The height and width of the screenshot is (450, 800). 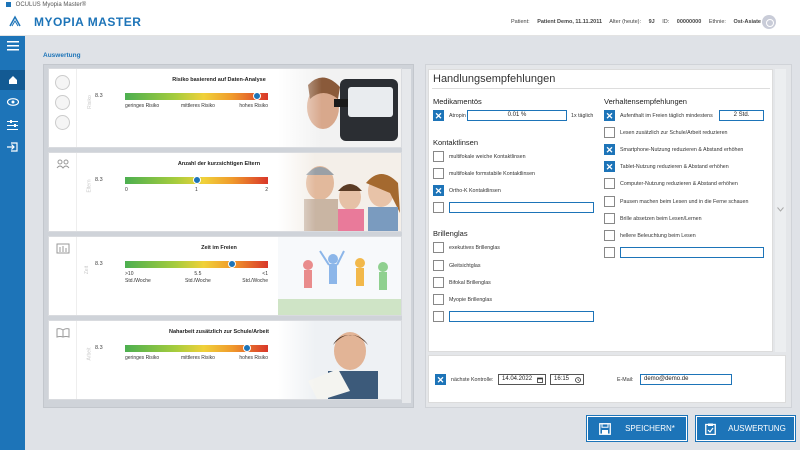 What do you see at coordinates (450, 233) in the screenshot?
I see `group-title-spectacle-lenses: Brillenglas` at bounding box center [450, 233].